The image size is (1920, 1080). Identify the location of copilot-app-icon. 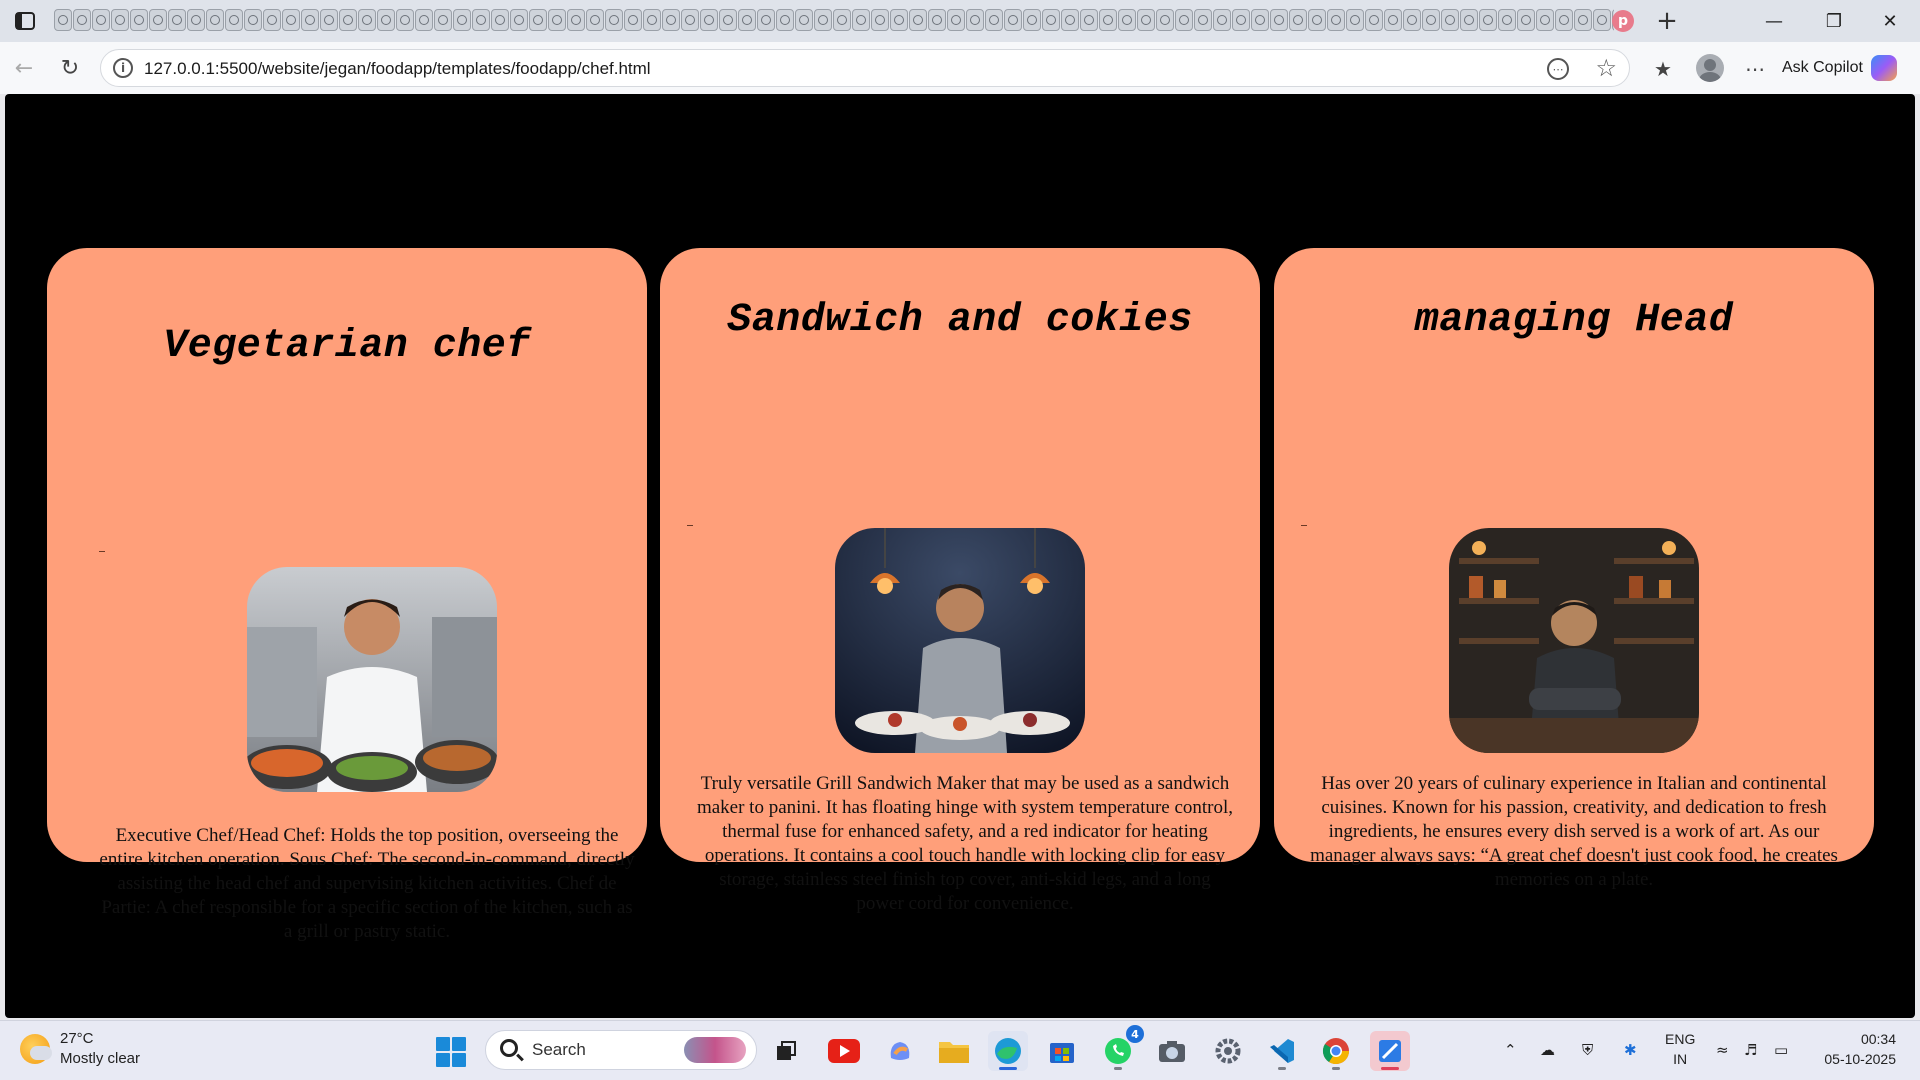
(900, 1051).